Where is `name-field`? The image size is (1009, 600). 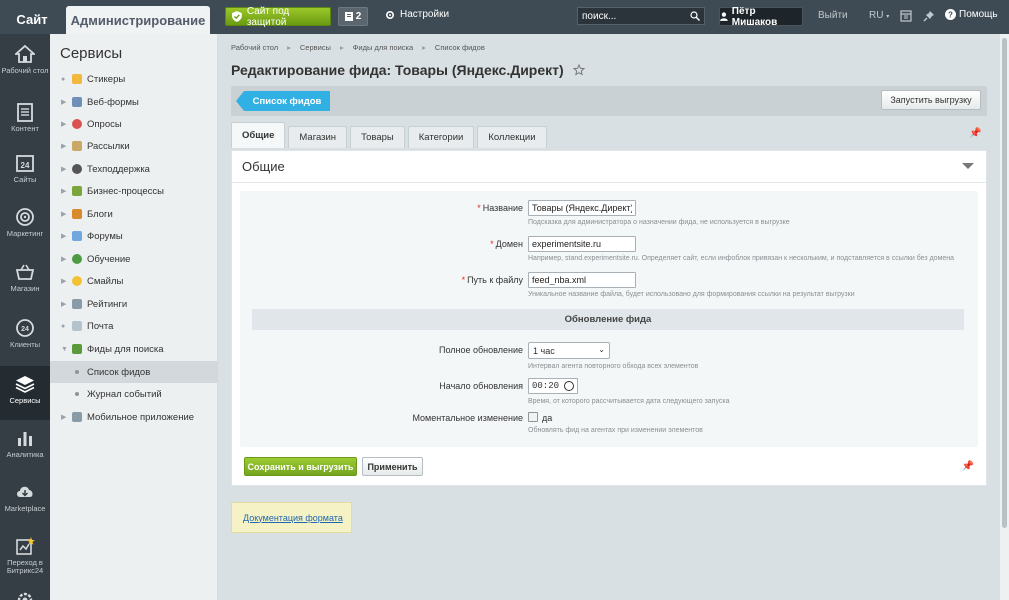 name-field is located at coordinates (582, 208).